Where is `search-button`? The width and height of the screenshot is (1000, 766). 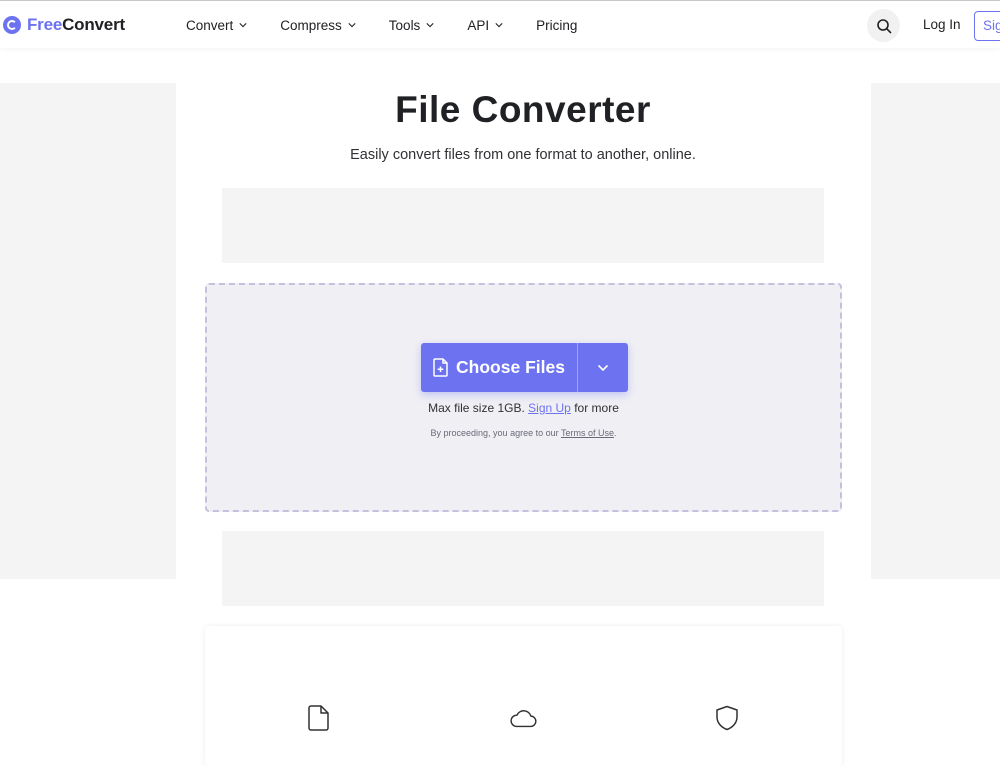
search-button is located at coordinates (883, 25).